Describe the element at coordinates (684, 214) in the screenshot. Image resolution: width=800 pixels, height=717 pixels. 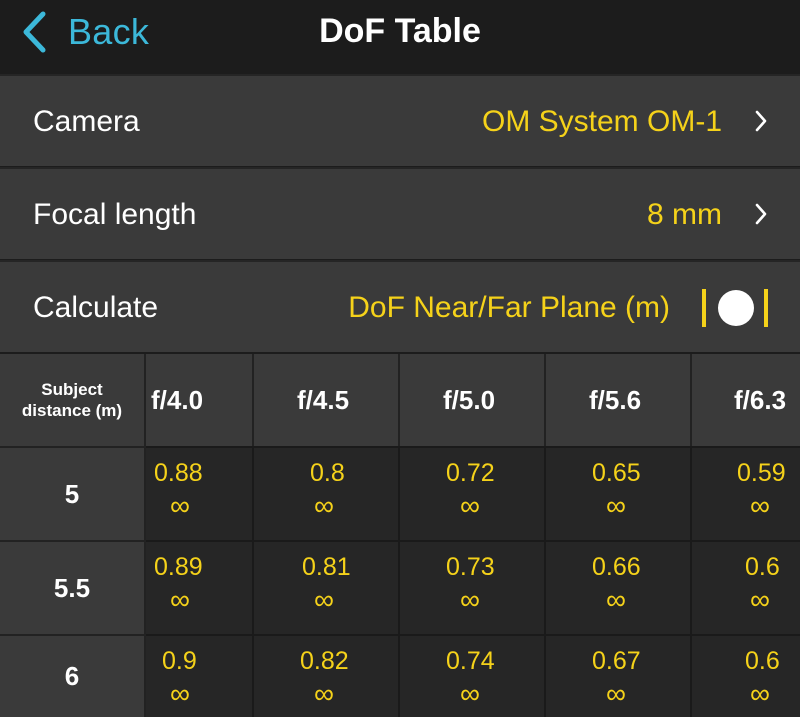
I see `focal-length-value: 8 mm` at that location.